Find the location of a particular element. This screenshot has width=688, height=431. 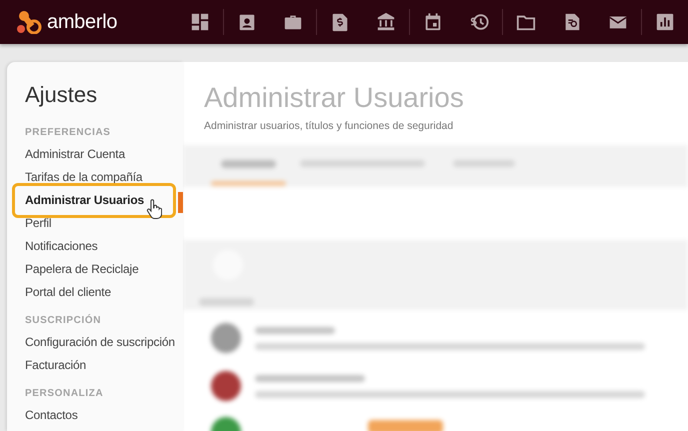

calendar-icon is located at coordinates (433, 22).